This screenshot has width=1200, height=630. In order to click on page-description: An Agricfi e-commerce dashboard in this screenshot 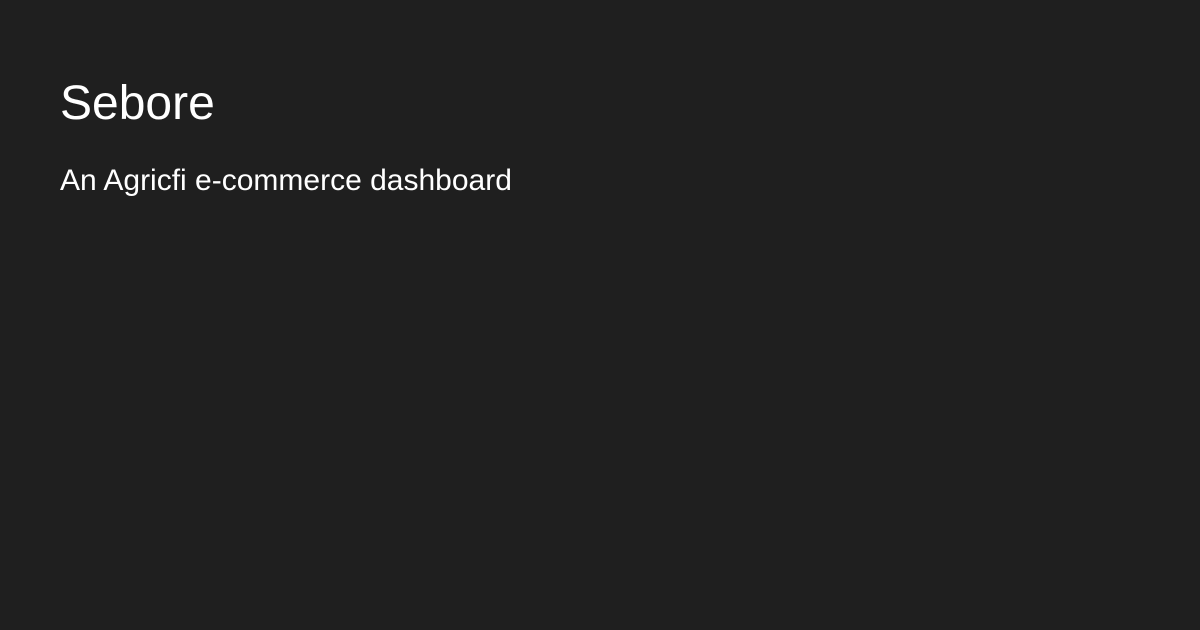, I will do `click(286, 180)`.